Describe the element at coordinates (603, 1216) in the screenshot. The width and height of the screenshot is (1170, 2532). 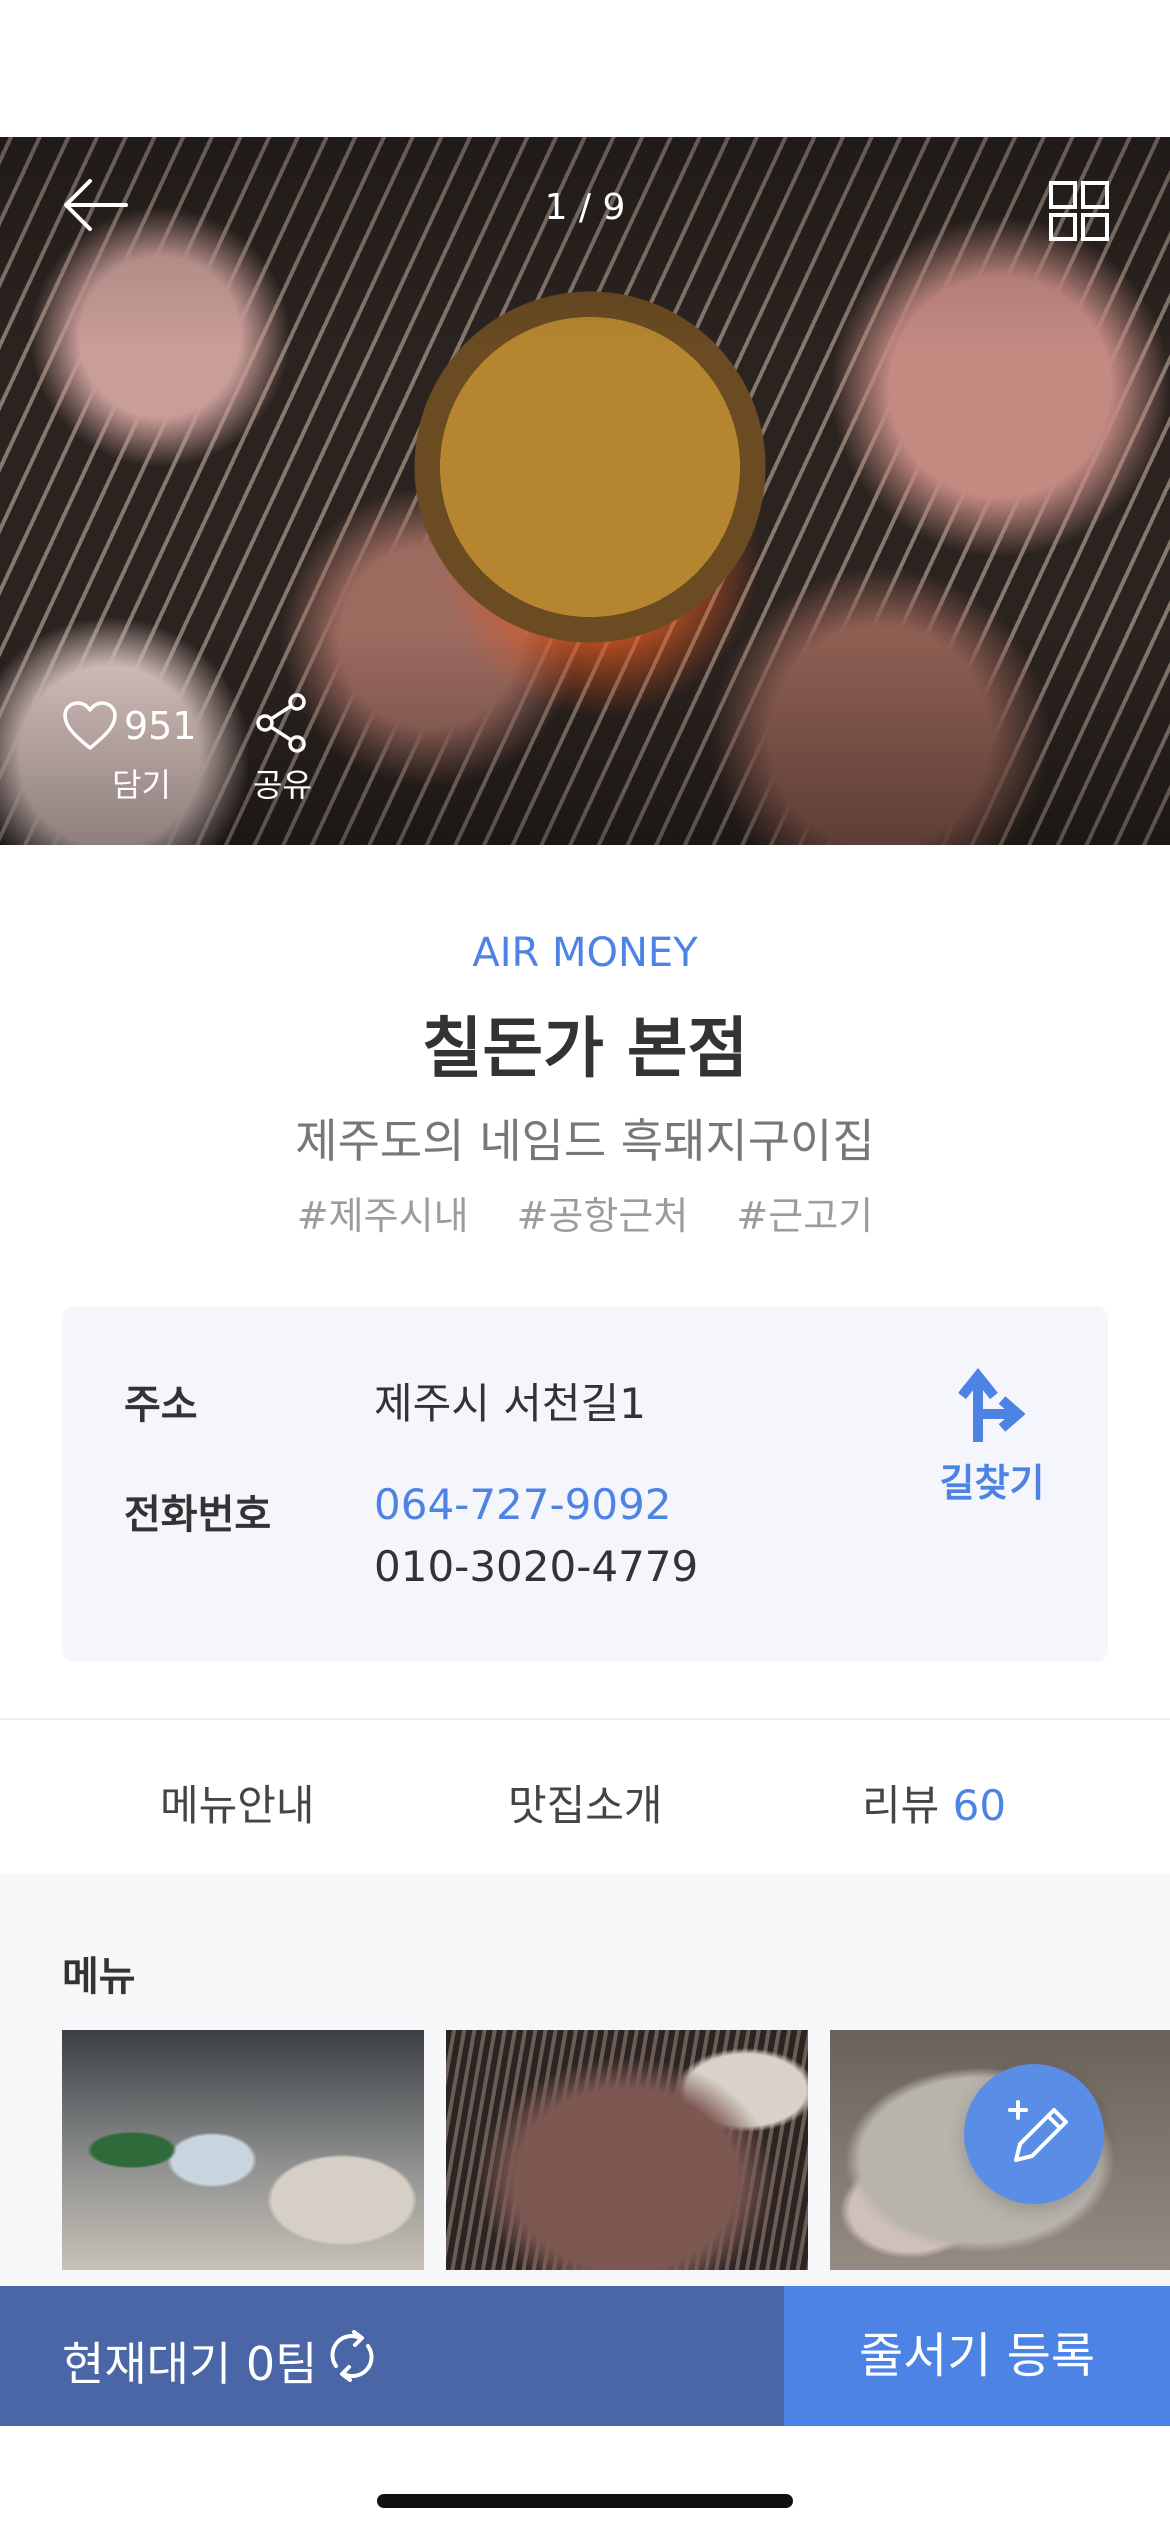
I see `tag: #공항근처` at that location.